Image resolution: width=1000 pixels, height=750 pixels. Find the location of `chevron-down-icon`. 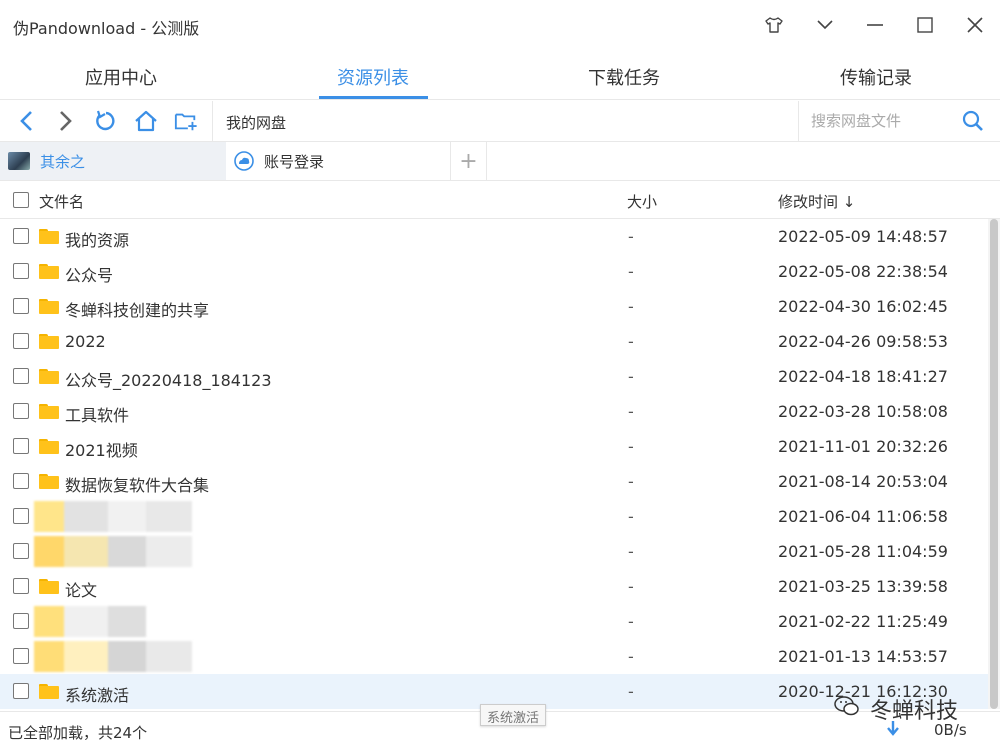

chevron-down-icon is located at coordinates (825, 25).